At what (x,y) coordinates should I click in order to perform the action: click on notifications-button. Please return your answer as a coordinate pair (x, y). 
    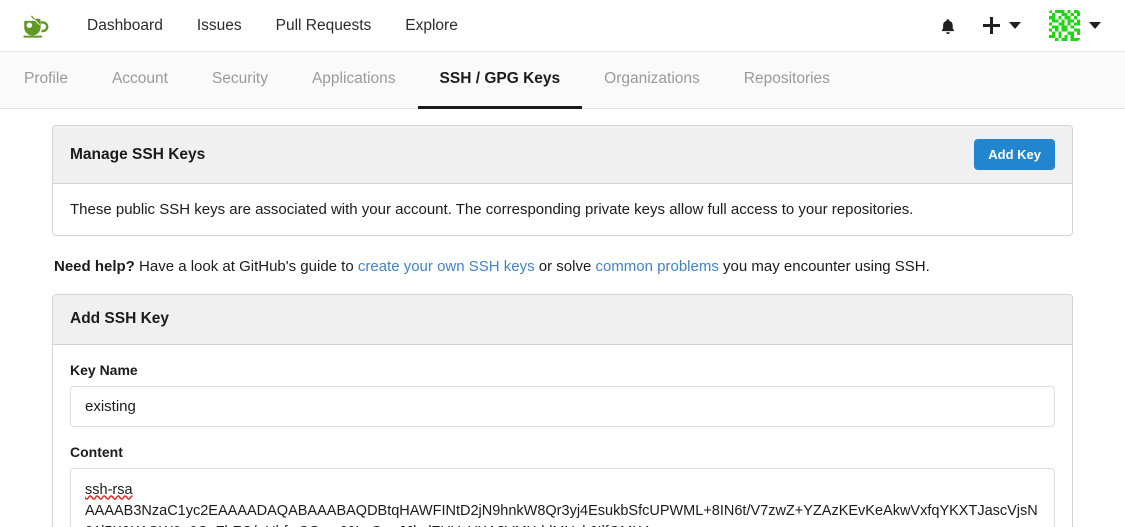
    Looking at the image, I should click on (947, 26).